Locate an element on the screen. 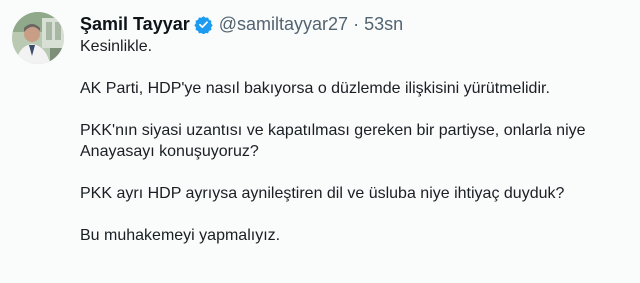 The width and height of the screenshot is (640, 283). tweet-timestamp: 53sn is located at coordinates (383, 24).